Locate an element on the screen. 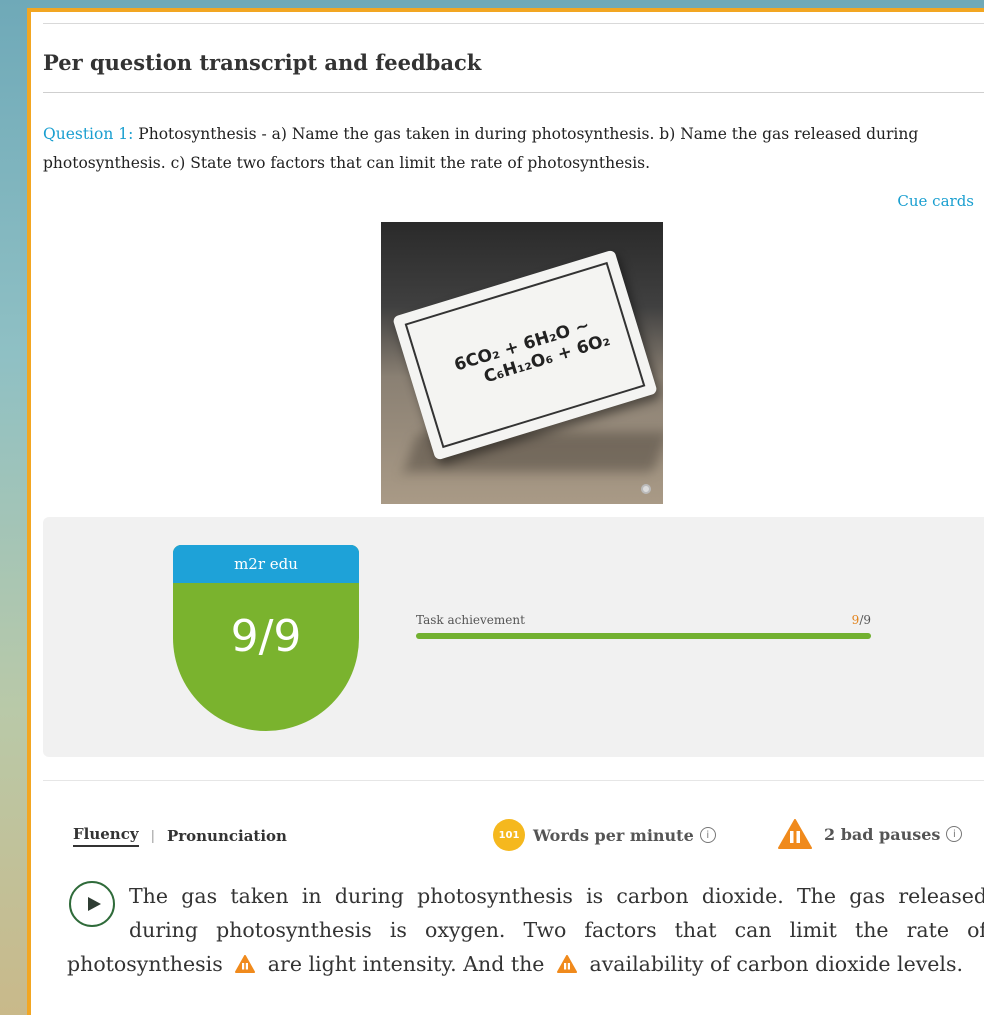 This screenshot has height=1015, width=984. fluency-tabs: Fluency | Pronunciation is located at coordinates (180, 836).